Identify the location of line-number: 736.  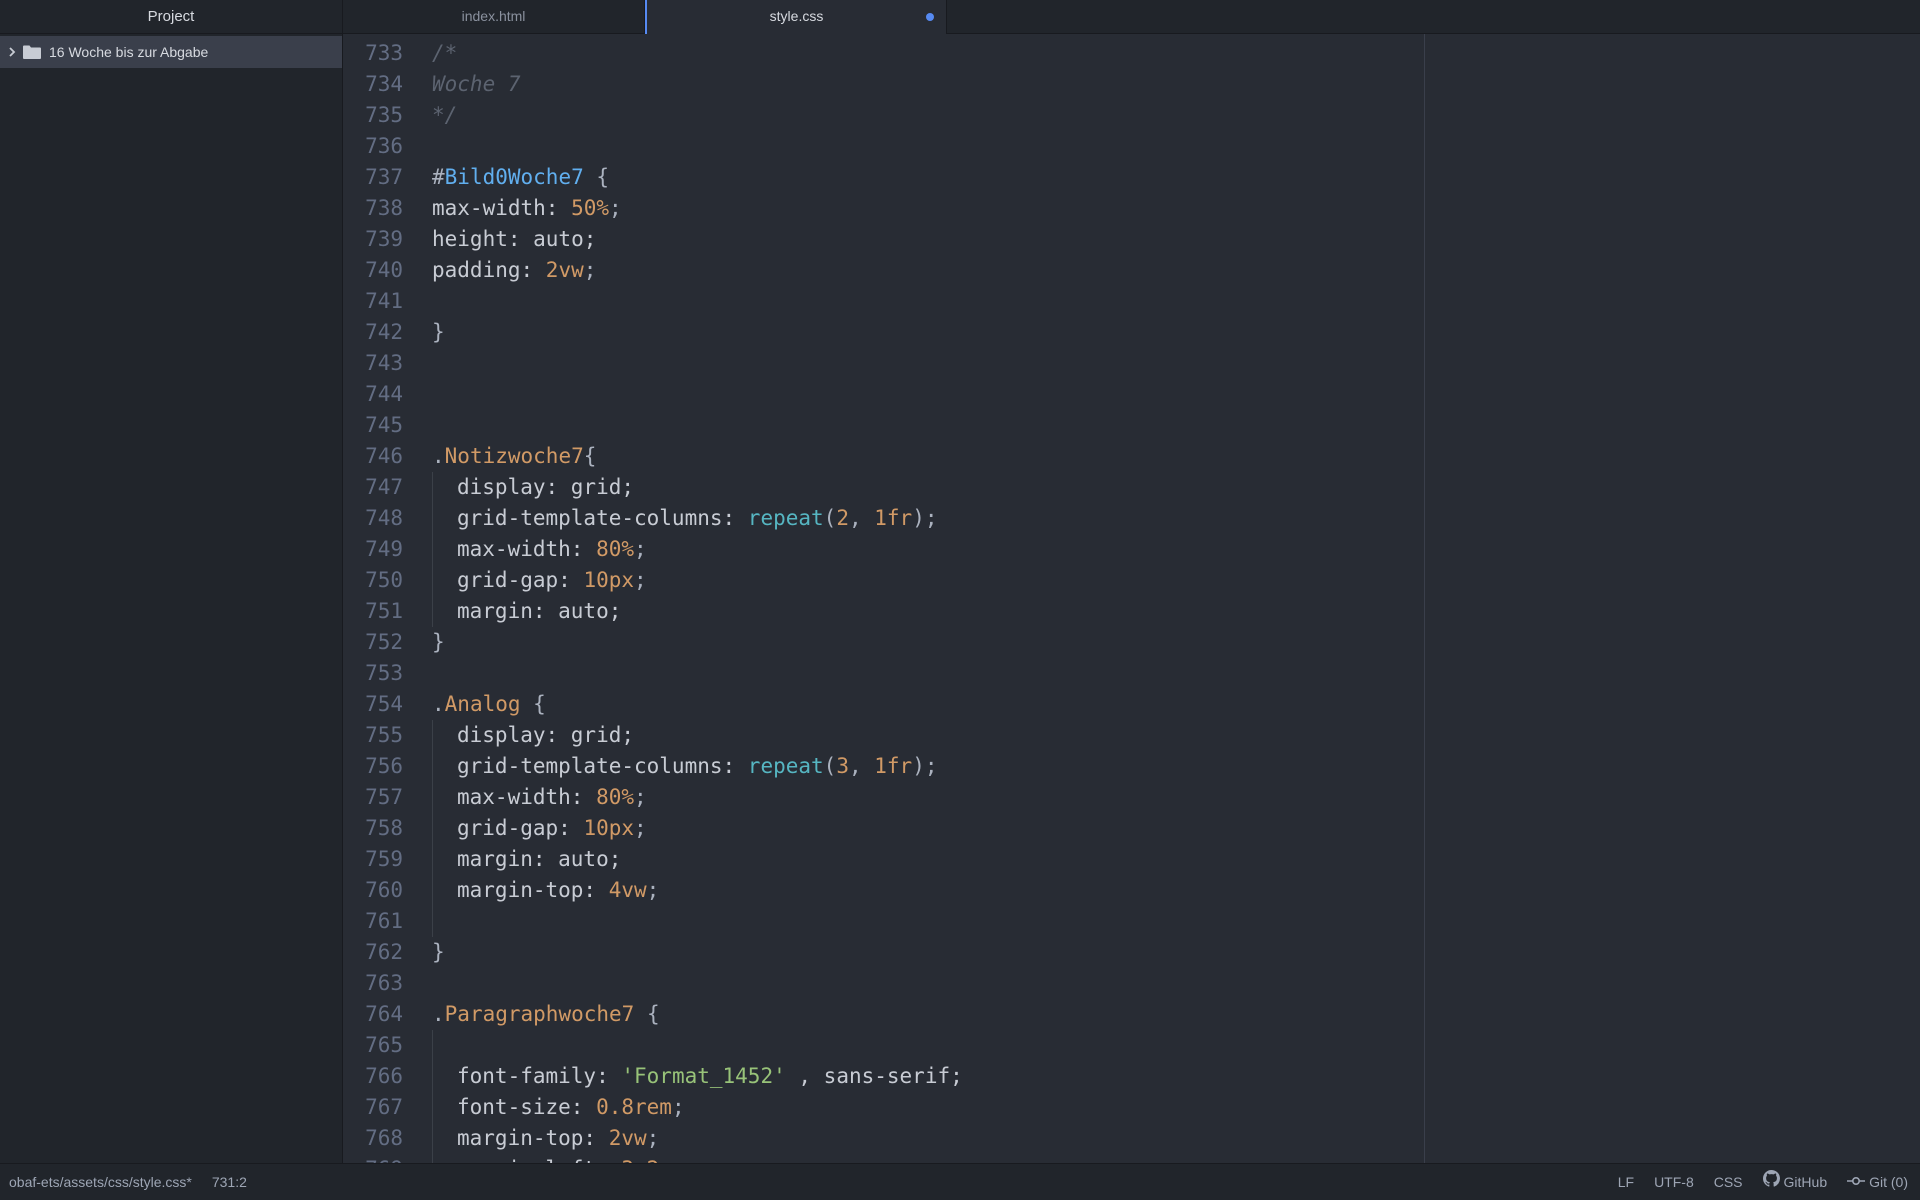
(373, 146).